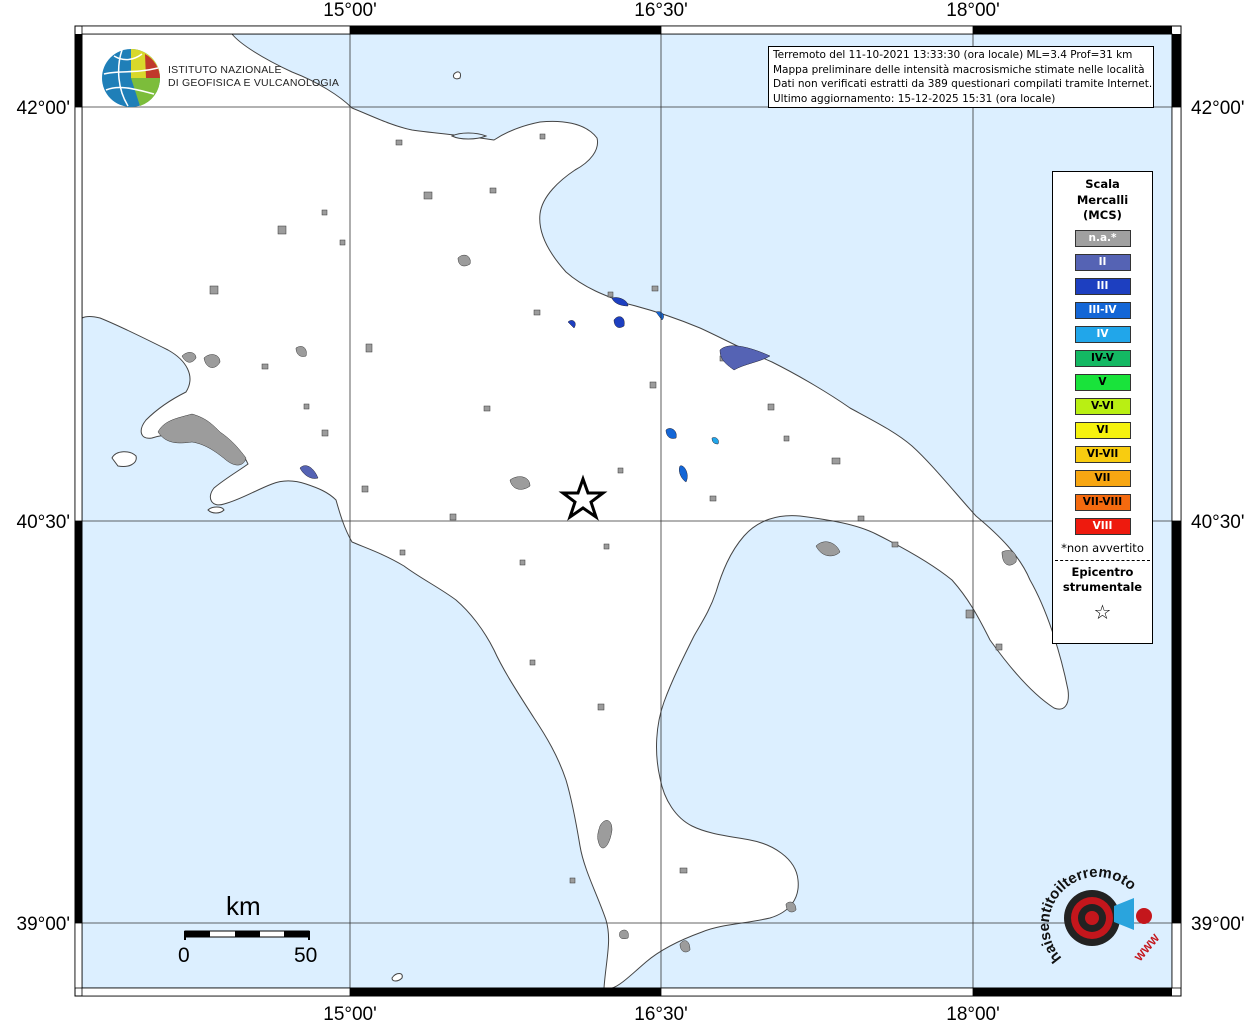  What do you see at coordinates (1102, 238) in the screenshot?
I see `legend-item-0: n.a.*` at bounding box center [1102, 238].